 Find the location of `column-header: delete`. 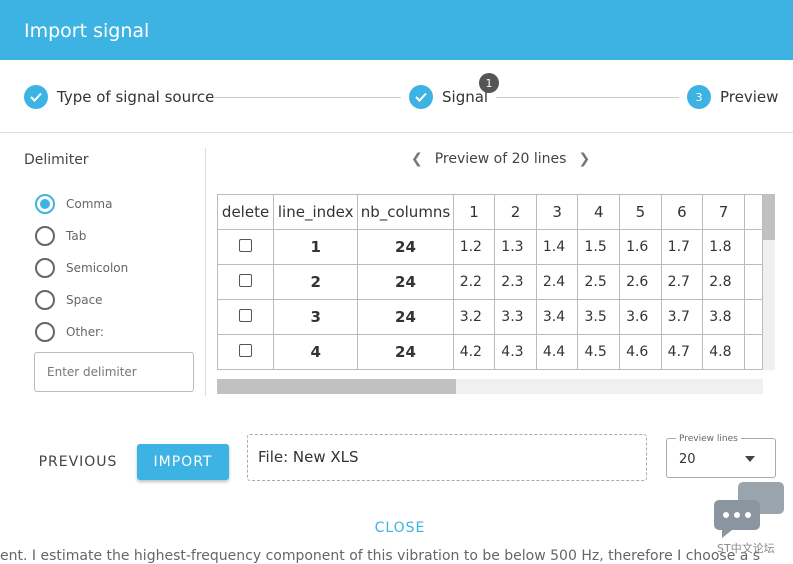

column-header: delete is located at coordinates (246, 212).